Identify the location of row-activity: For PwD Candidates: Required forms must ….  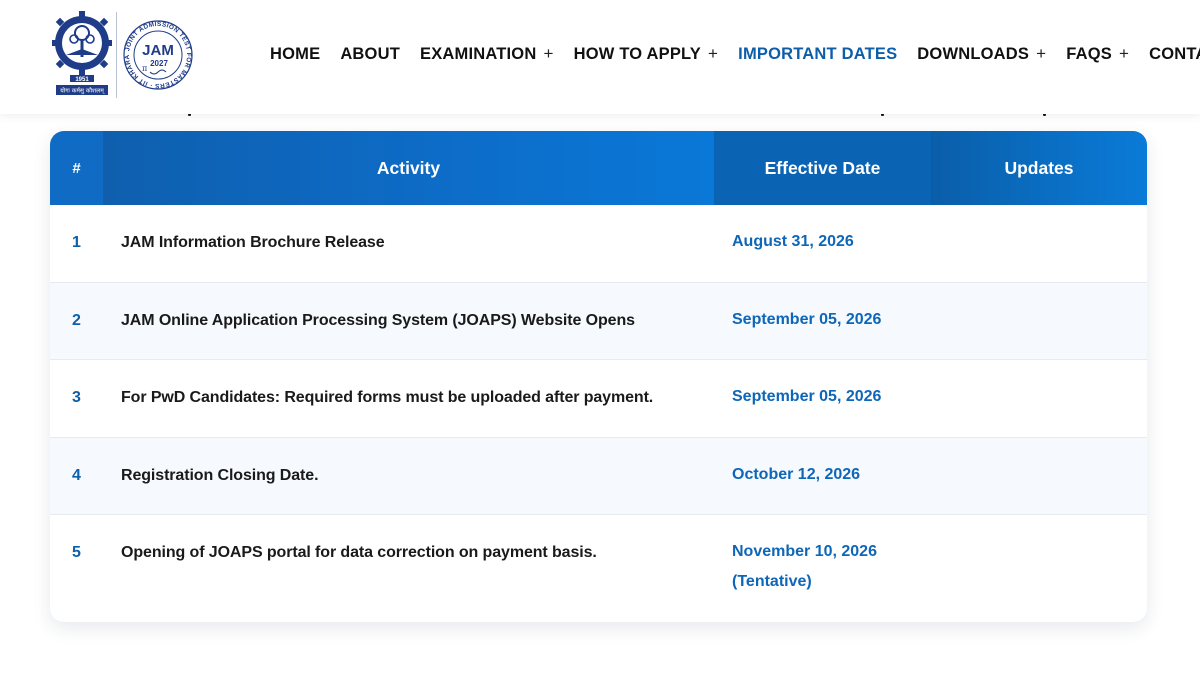
(387, 397).